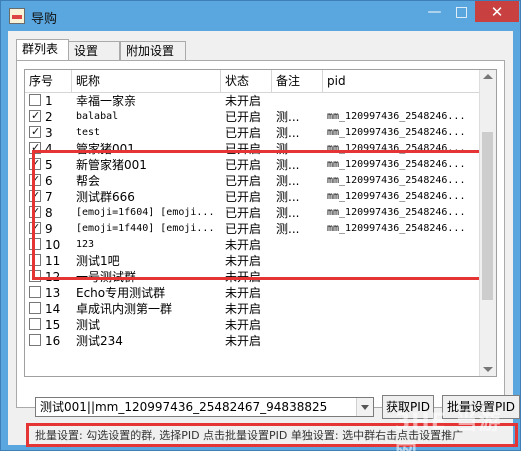 The image size is (521, 468). I want to click on tab-settings: 设置, so click(94, 50).